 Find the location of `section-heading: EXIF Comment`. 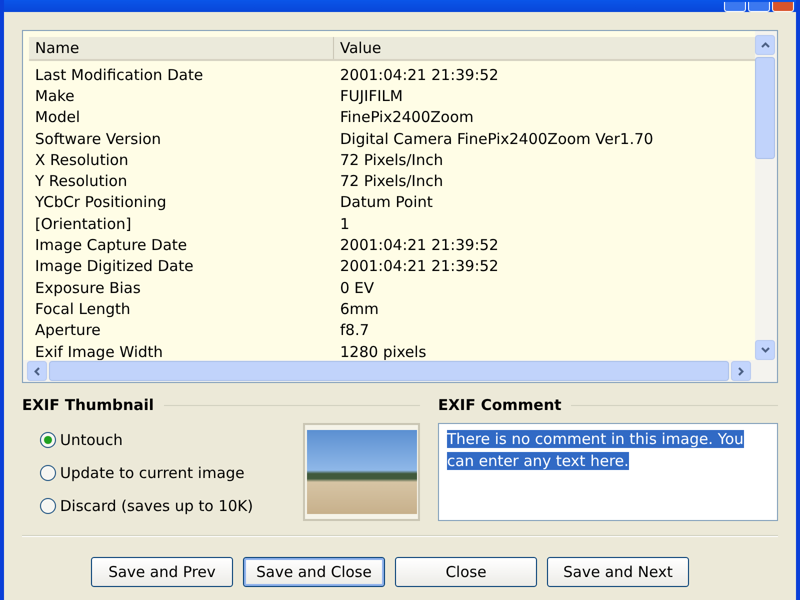

section-heading: EXIF Comment is located at coordinates (500, 405).